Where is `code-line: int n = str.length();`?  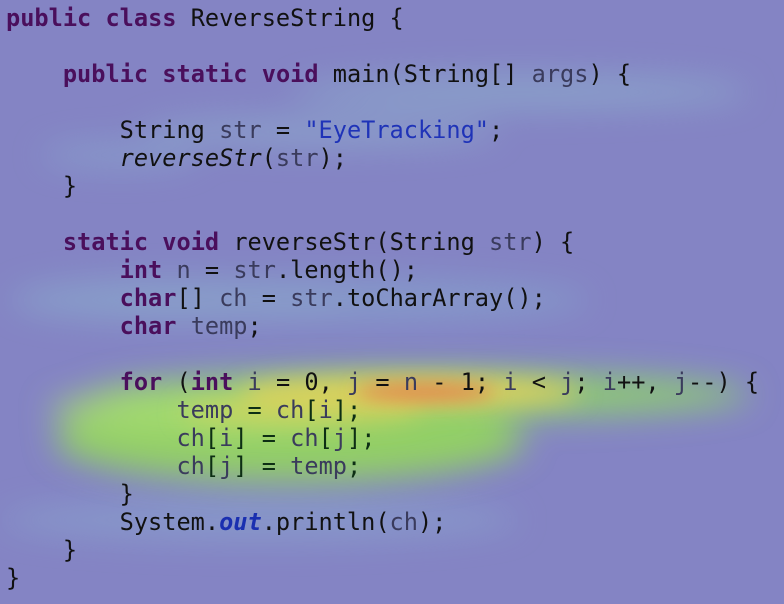 code-line: int n = str.length(); is located at coordinates (382, 270).